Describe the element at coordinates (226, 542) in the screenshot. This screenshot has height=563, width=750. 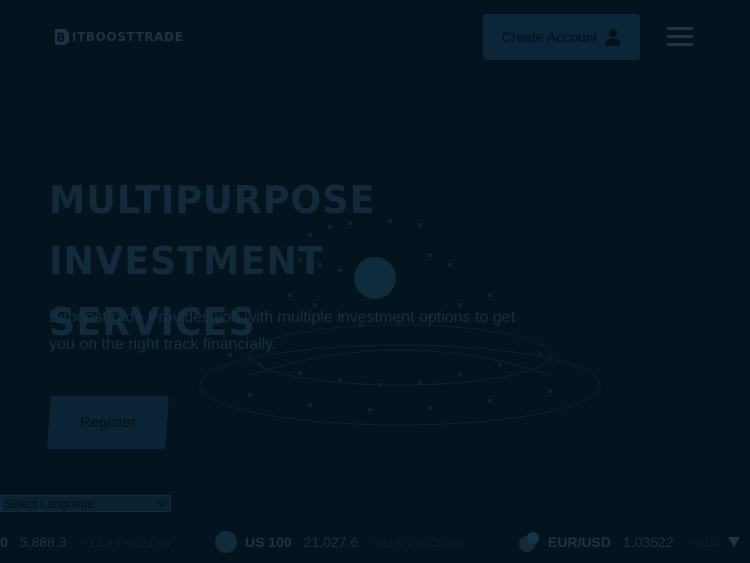
I see `us100-icon` at that location.